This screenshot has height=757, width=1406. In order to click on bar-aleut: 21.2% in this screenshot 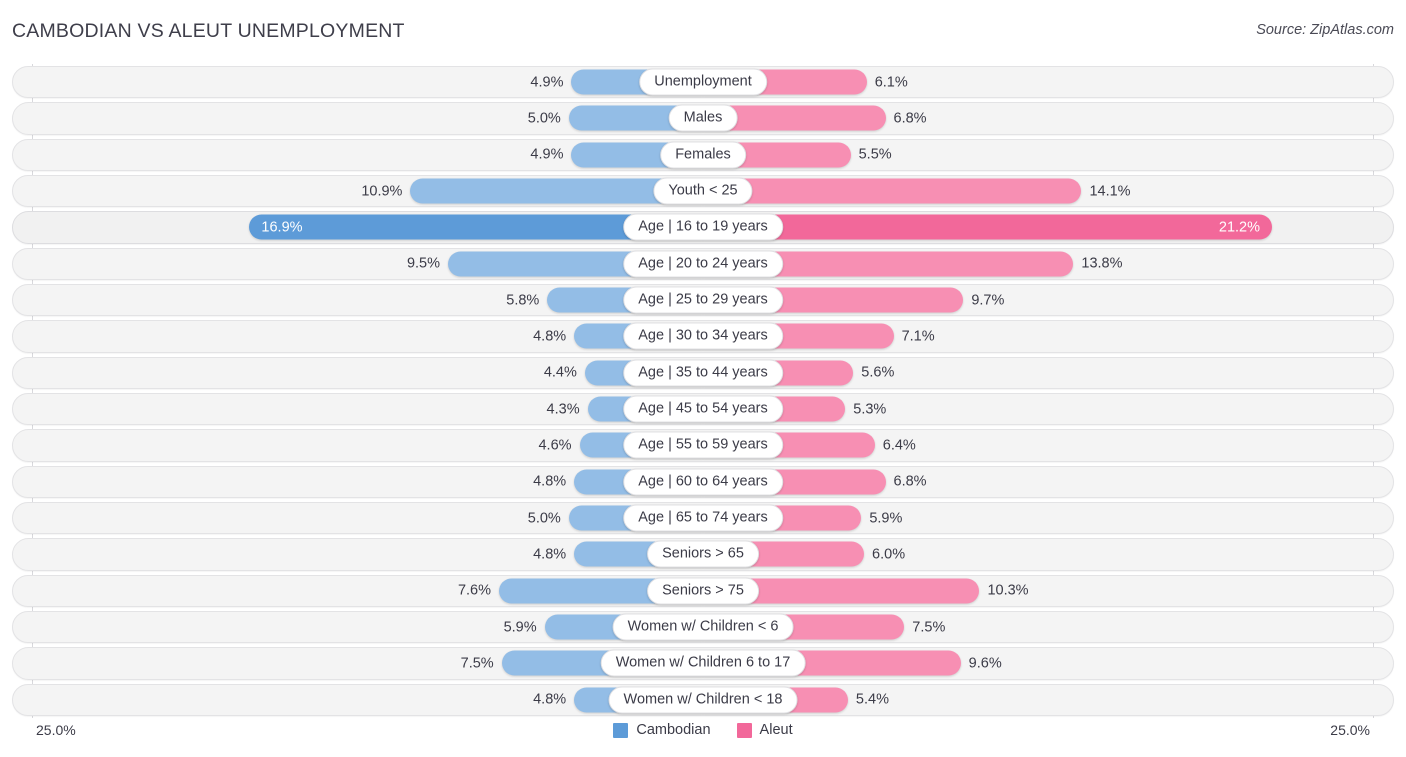, I will do `click(987, 227)`.